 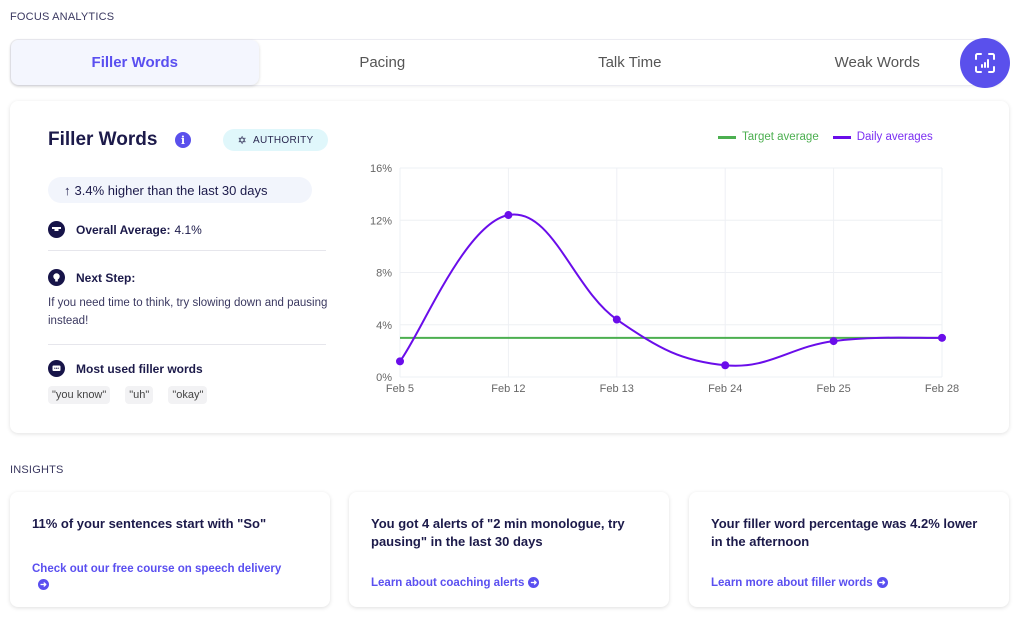 What do you see at coordinates (400, 389) in the screenshot?
I see `x-tick-label: Feb 5` at bounding box center [400, 389].